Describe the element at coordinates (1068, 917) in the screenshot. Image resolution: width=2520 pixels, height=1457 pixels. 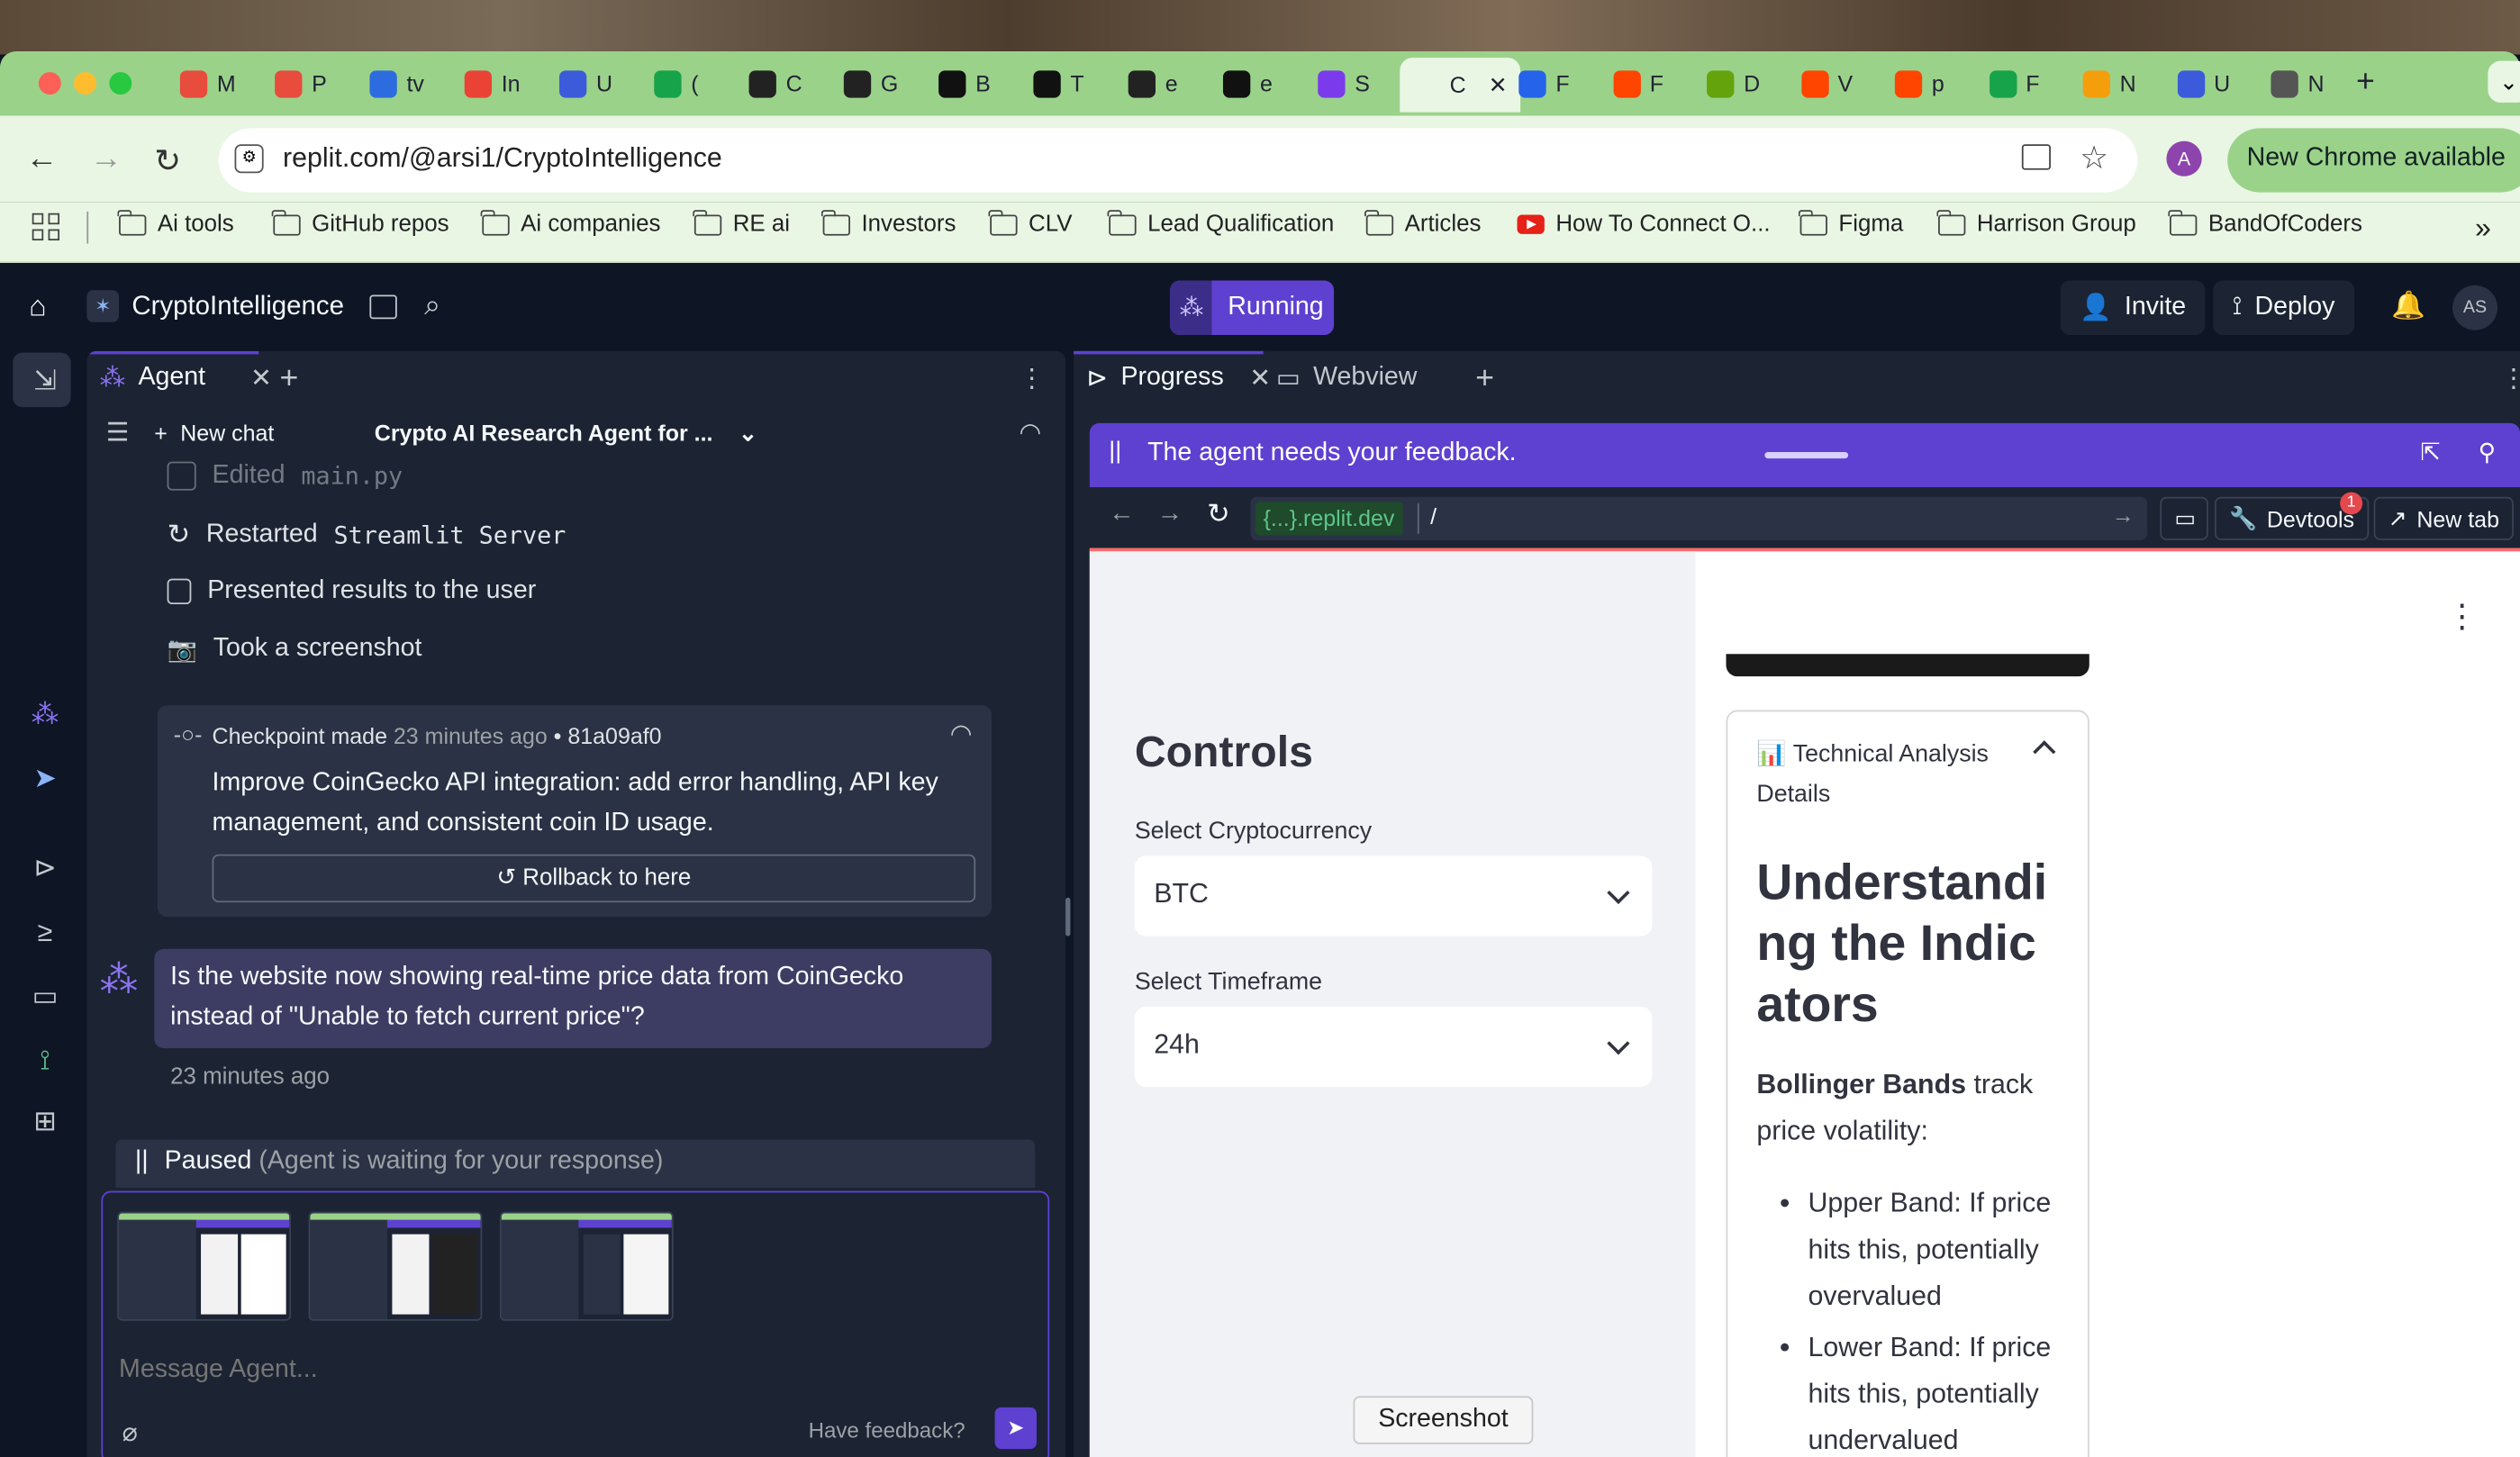
I see `panel-resize-handle` at that location.